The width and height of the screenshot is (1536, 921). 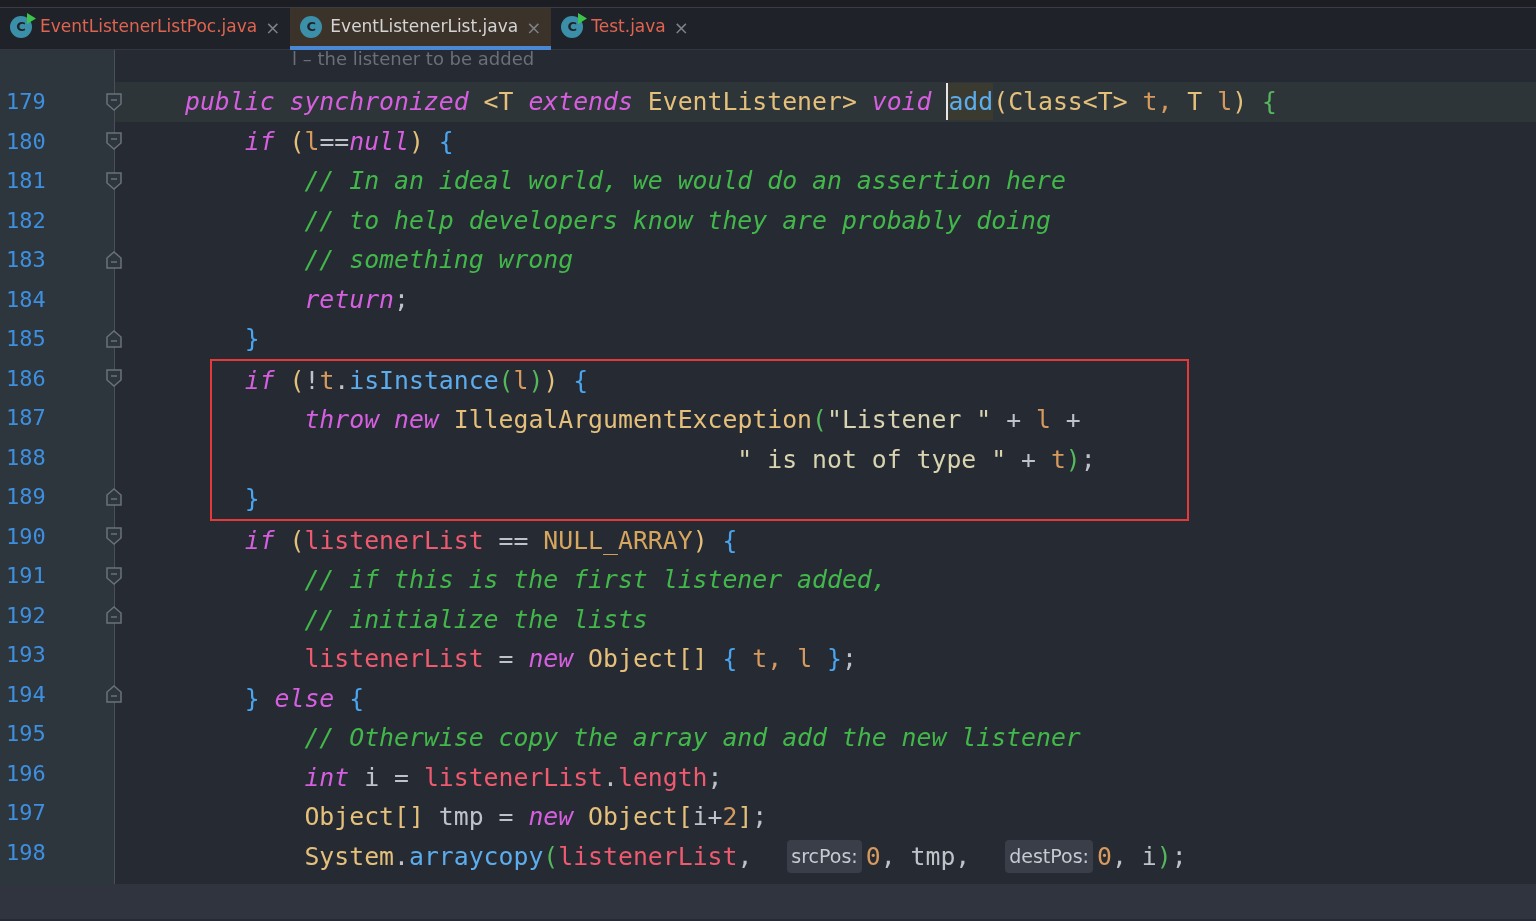 What do you see at coordinates (581, 102) in the screenshot?
I see `code-token: extends` at bounding box center [581, 102].